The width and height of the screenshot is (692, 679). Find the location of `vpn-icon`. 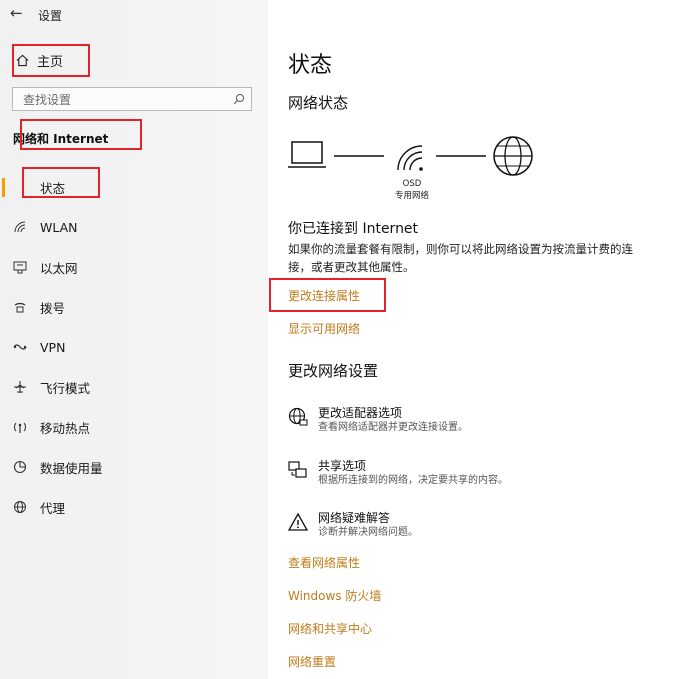

vpn-icon is located at coordinates (20, 347).